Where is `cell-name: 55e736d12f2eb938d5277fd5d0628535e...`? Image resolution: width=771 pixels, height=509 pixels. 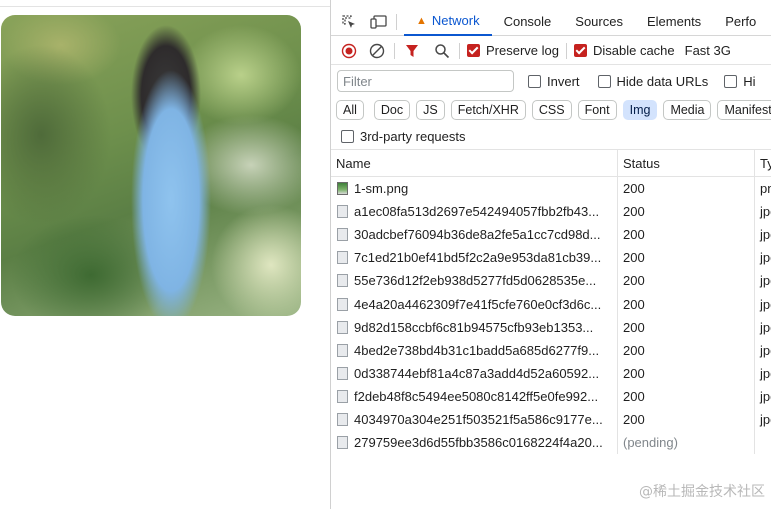
cell-name: 55e736d12f2eb938d5277fd5d0628535e... is located at coordinates (474, 281).